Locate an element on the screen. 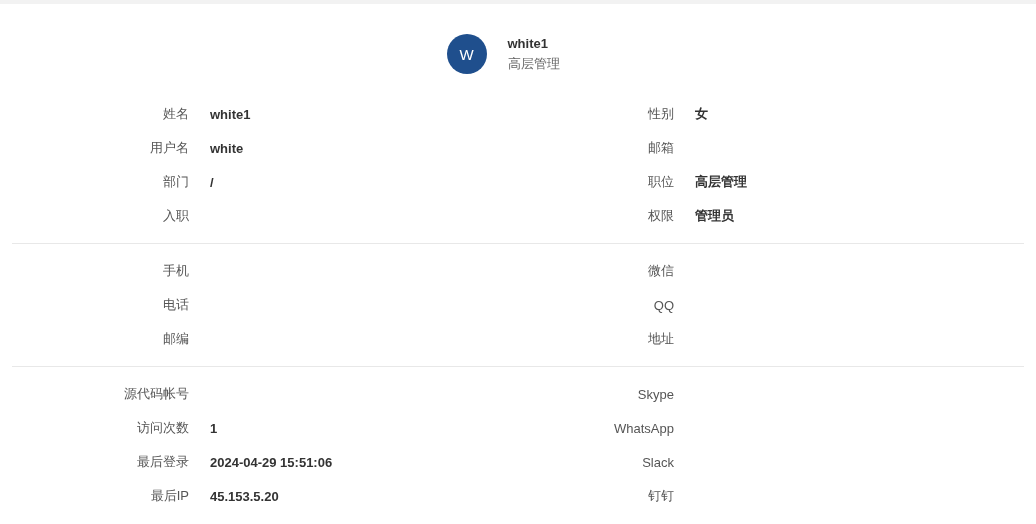  field-label: 钉钉 is located at coordinates (661, 496).